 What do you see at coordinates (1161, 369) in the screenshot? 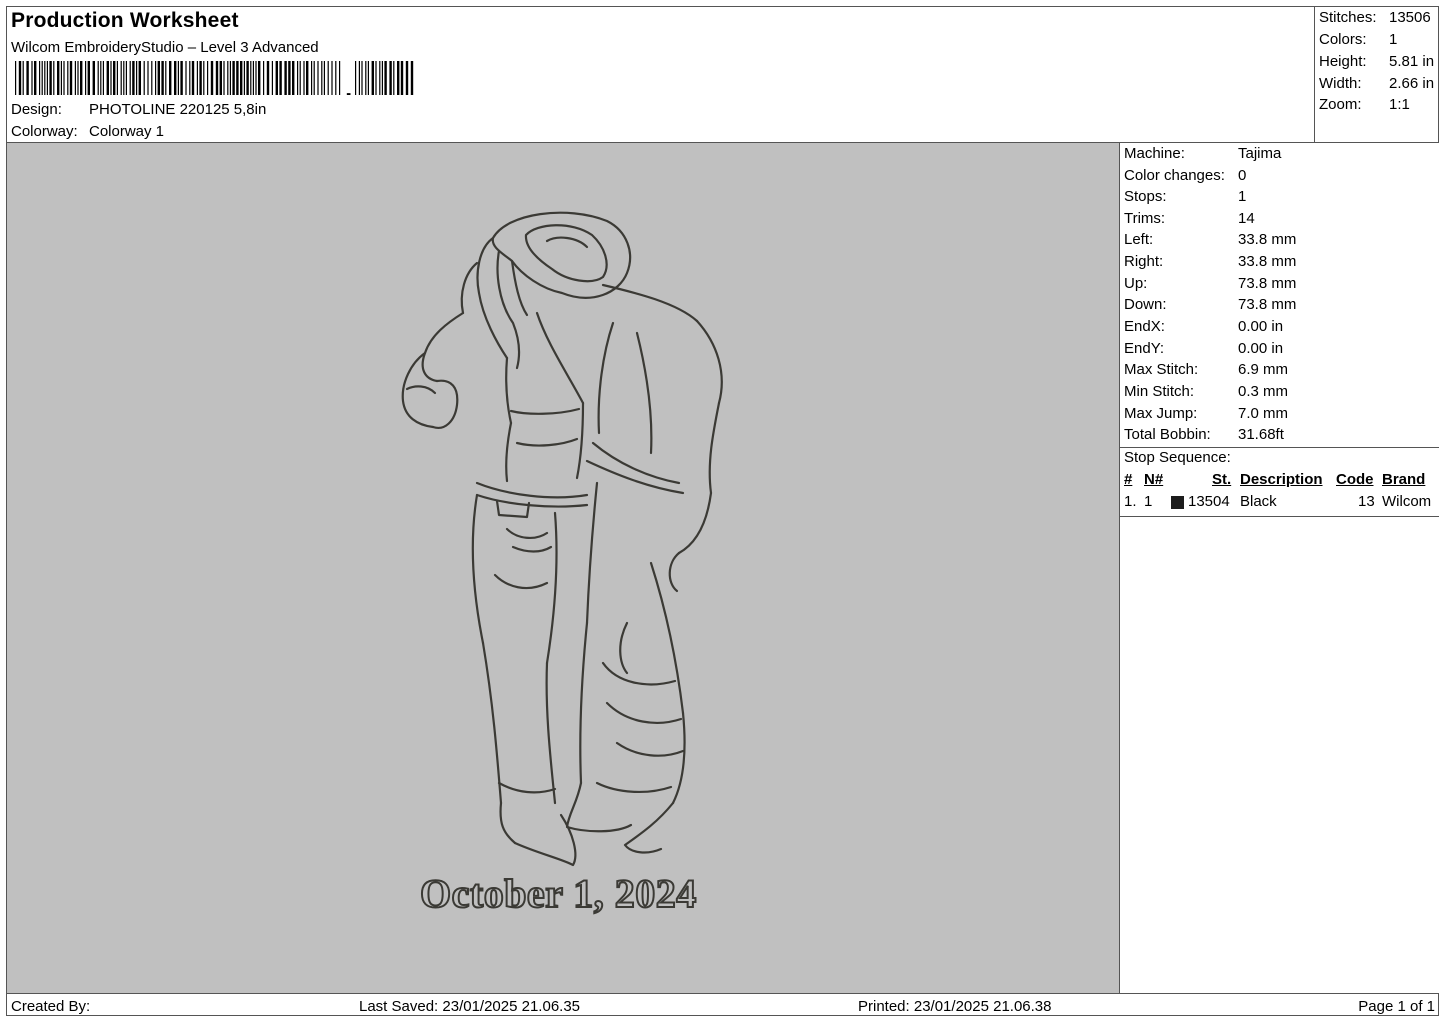
I see `info-label: Max Stitch:` at bounding box center [1161, 369].